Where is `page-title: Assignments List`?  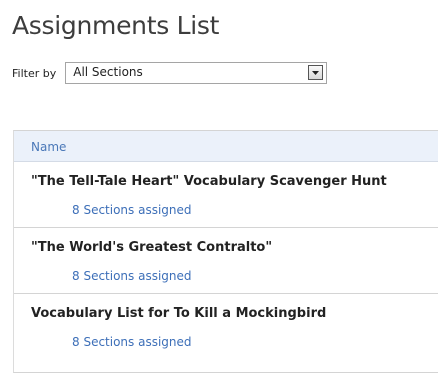 page-title: Assignments List is located at coordinates (116, 25).